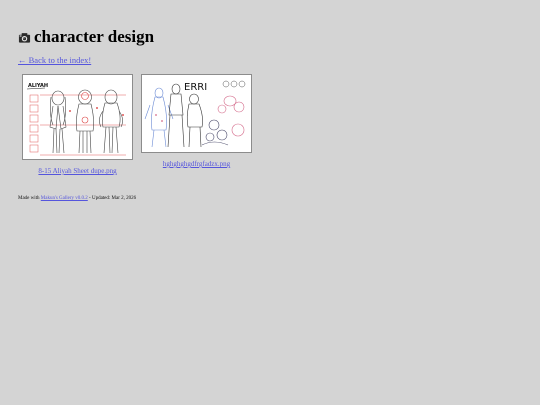  I want to click on gallery-item: ALIYAH 8-15 Aliyah Sheet dupe.png, so click(77, 126).